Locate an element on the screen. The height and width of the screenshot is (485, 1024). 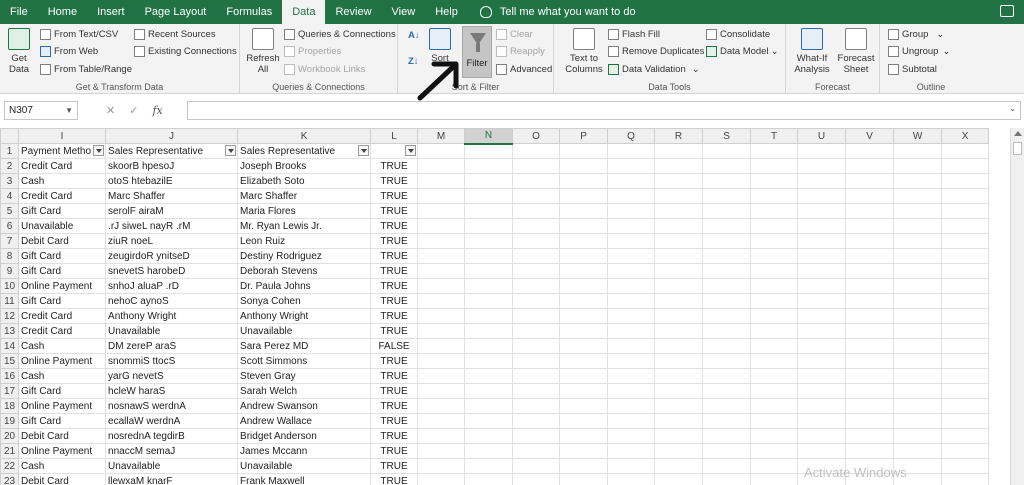
cell: James Mccann is located at coordinates (304, 451).